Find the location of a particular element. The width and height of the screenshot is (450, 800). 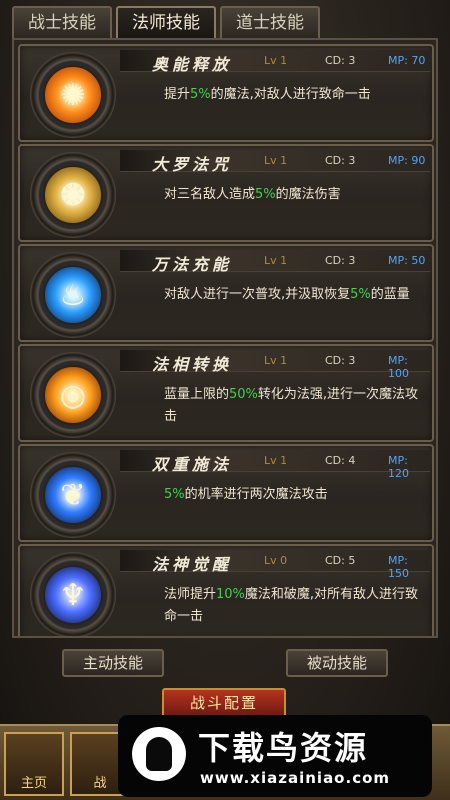

skill-icon-frame: ✺ is located at coordinates (73, 95).